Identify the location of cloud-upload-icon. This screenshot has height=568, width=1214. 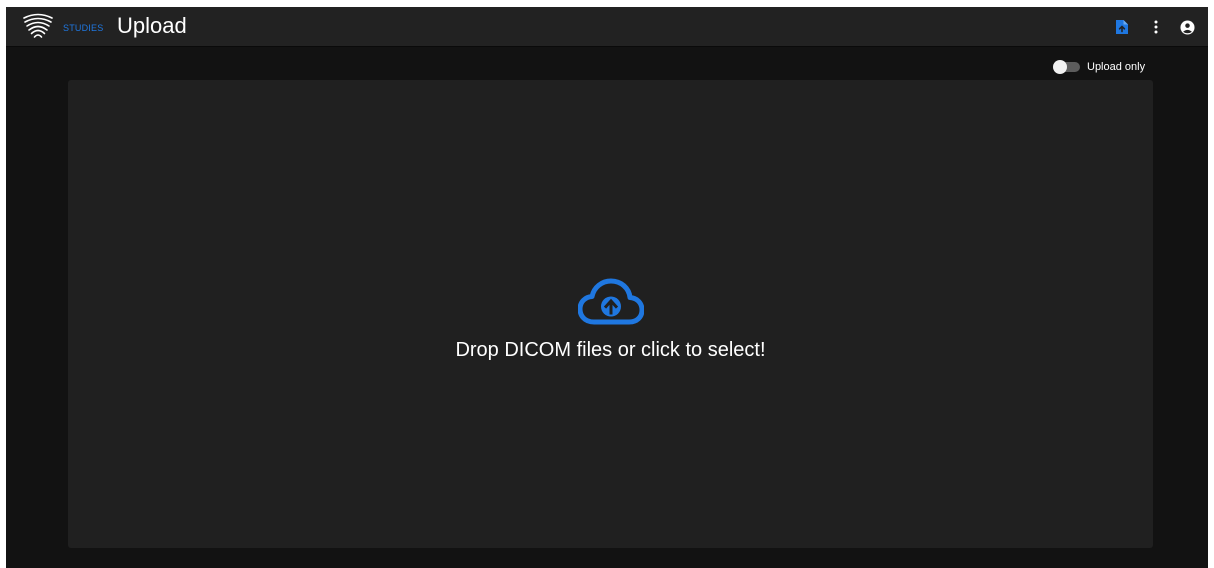
(611, 302).